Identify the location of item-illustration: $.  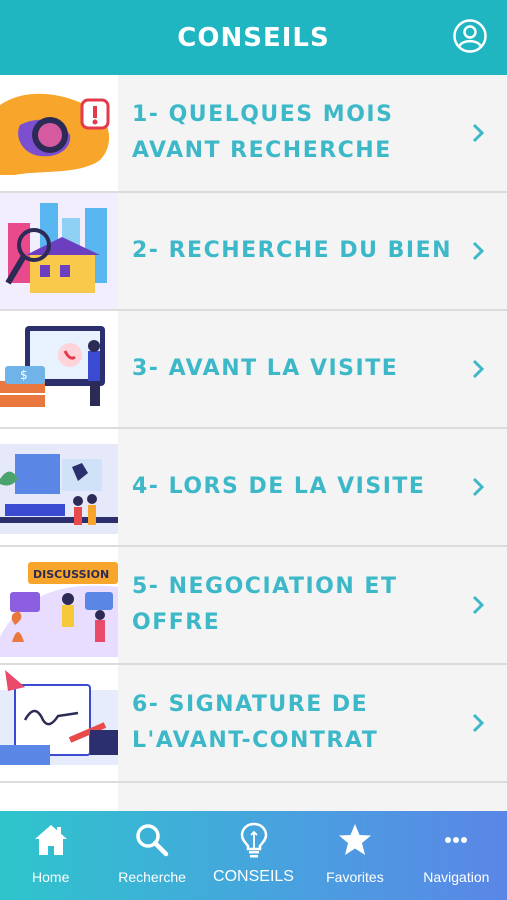
(59, 369).